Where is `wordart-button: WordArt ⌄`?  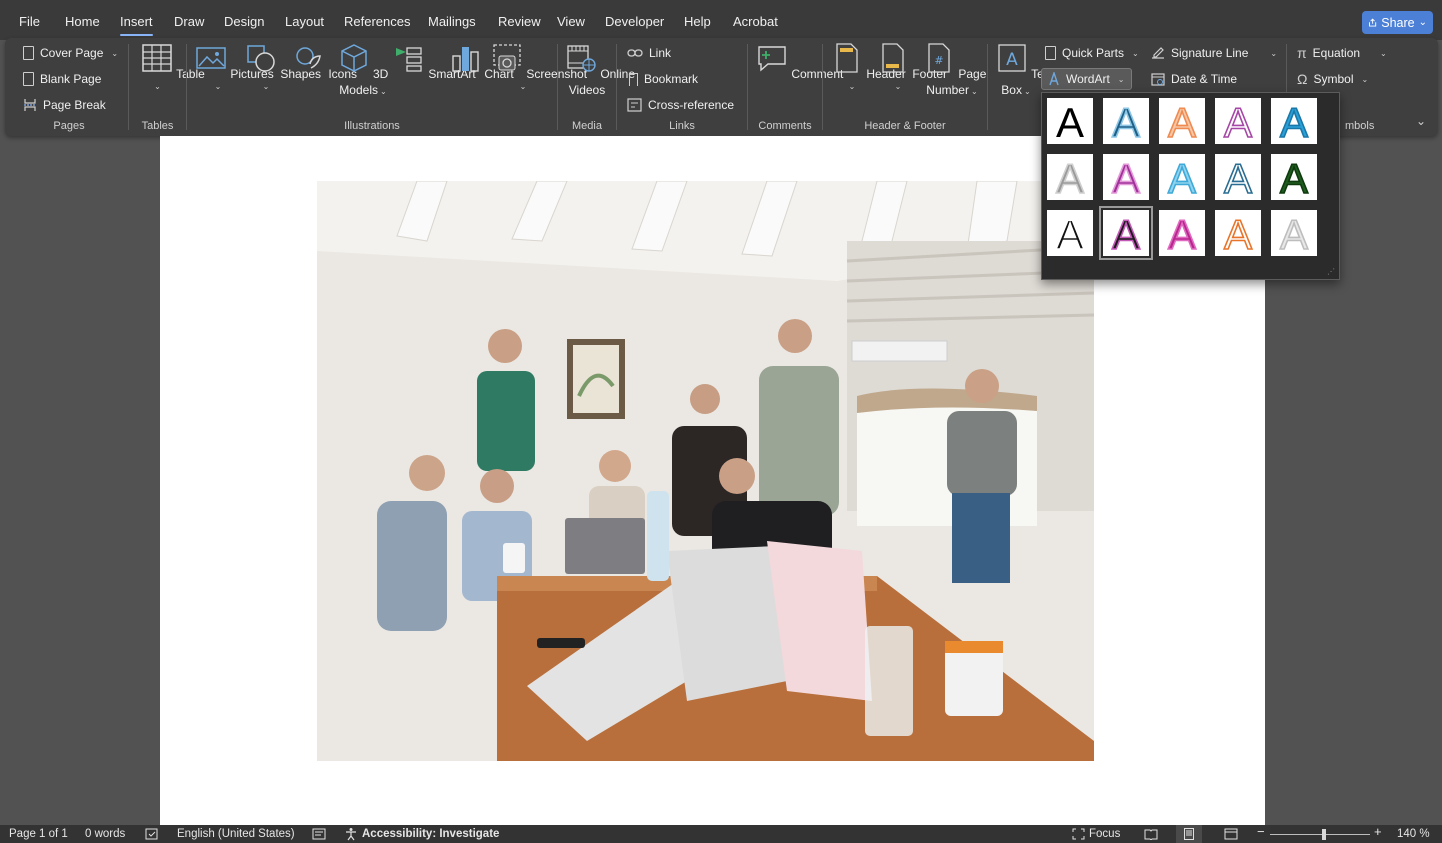 wordart-button: WordArt ⌄ is located at coordinates (1086, 79).